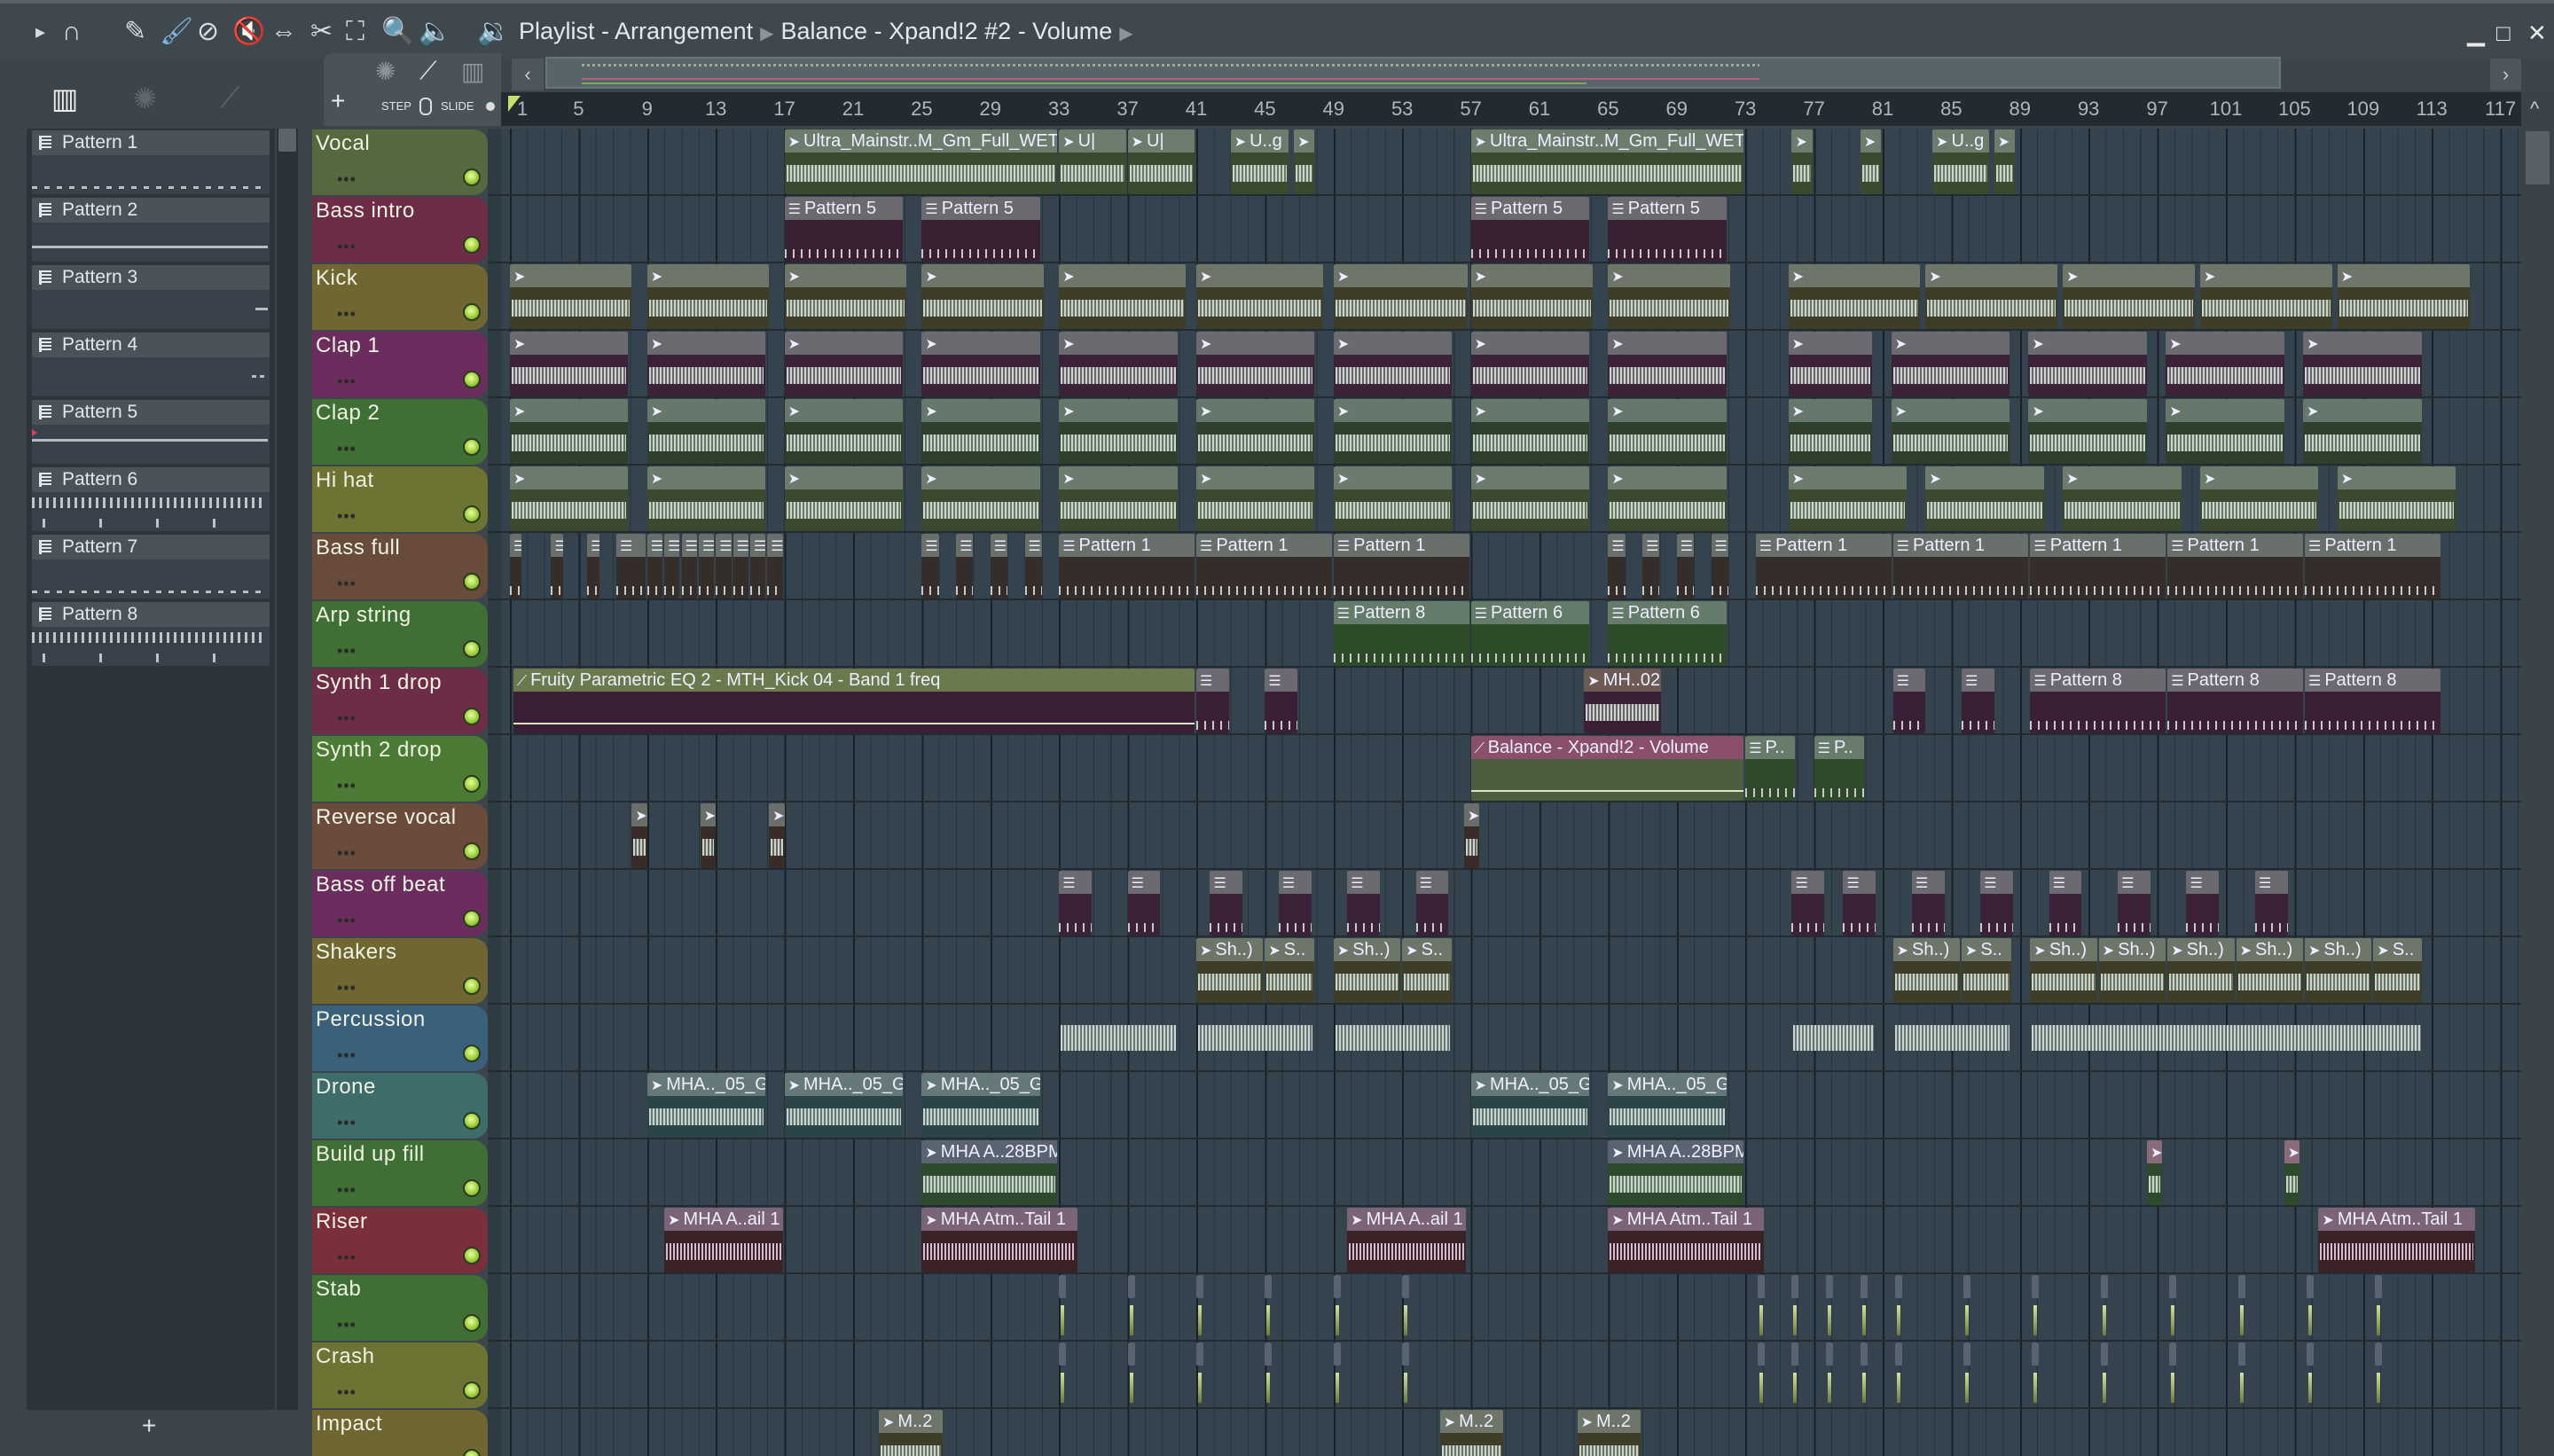  I want to click on slip-icon: ⇔, so click(283, 32).